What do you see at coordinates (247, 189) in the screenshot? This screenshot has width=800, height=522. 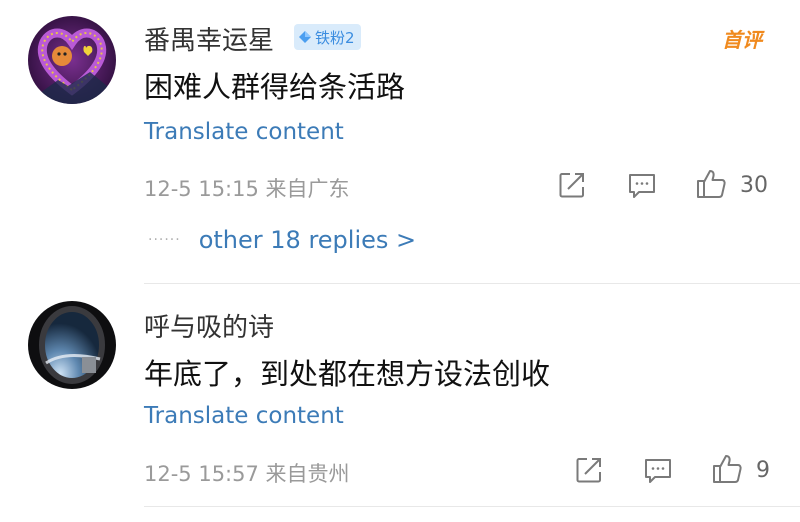 I see `comment-meta: 12-5 15:15 来自广东` at bounding box center [247, 189].